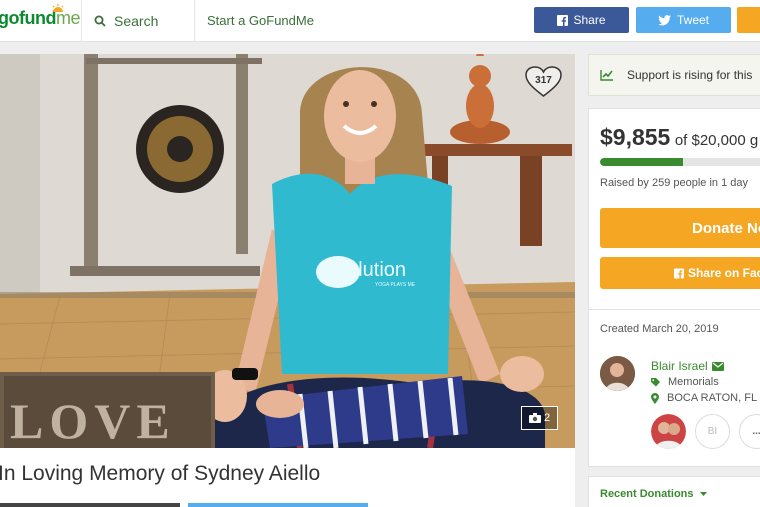 The height and width of the screenshot is (507, 760). I want to click on facebook-share-button: Share, so click(581, 20).